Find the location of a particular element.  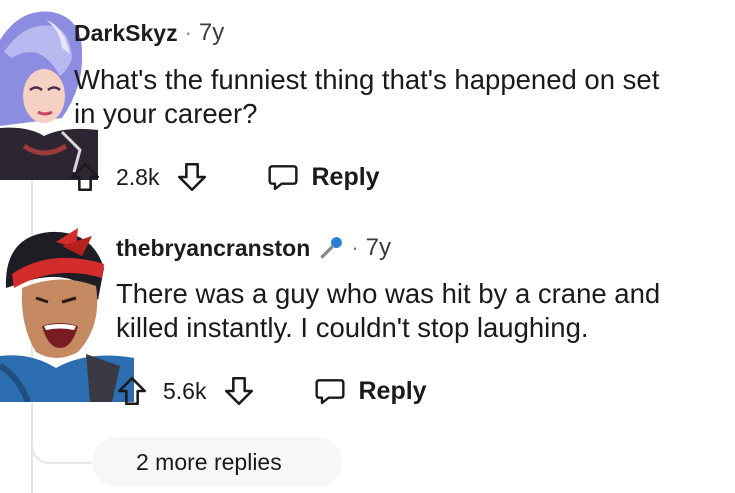

comment-meta: DarkSkyz · 7y is located at coordinates (149, 33).